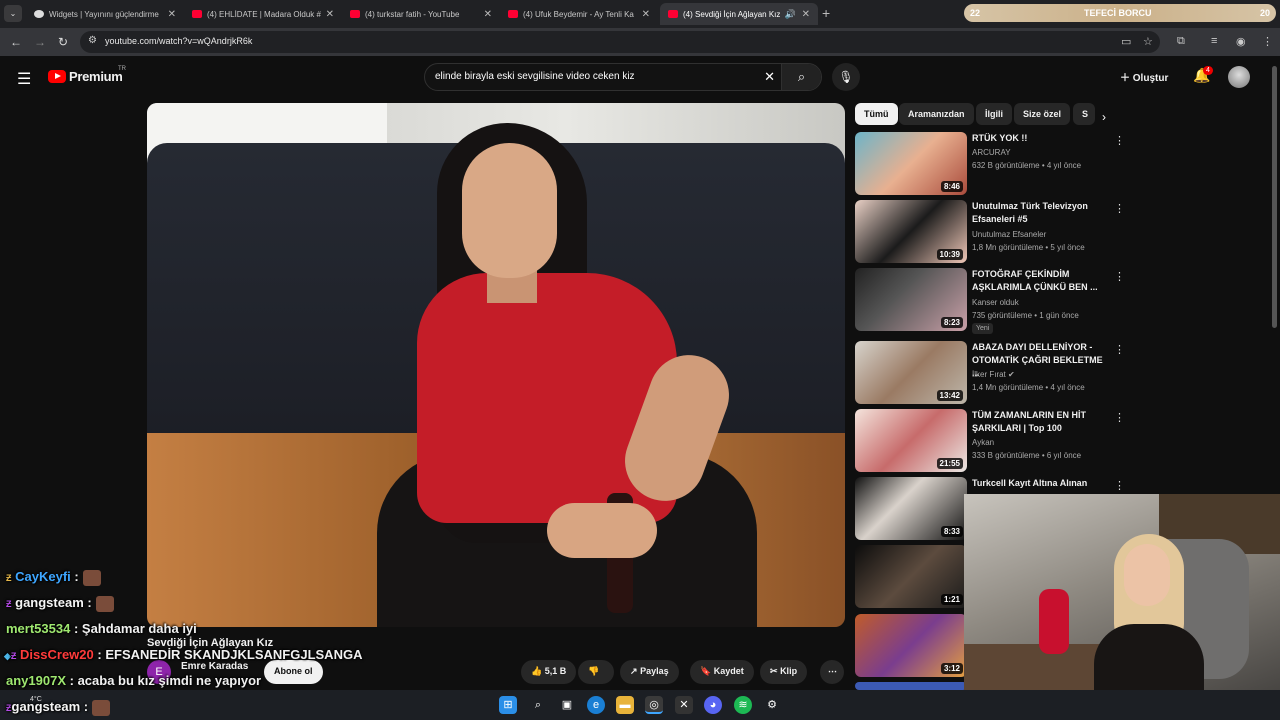 This screenshot has height=720, width=1280. Describe the element at coordinates (105, 14) in the screenshot. I see `tab-widgets: Widgets | Yayınını güçlendirme ✕` at that location.